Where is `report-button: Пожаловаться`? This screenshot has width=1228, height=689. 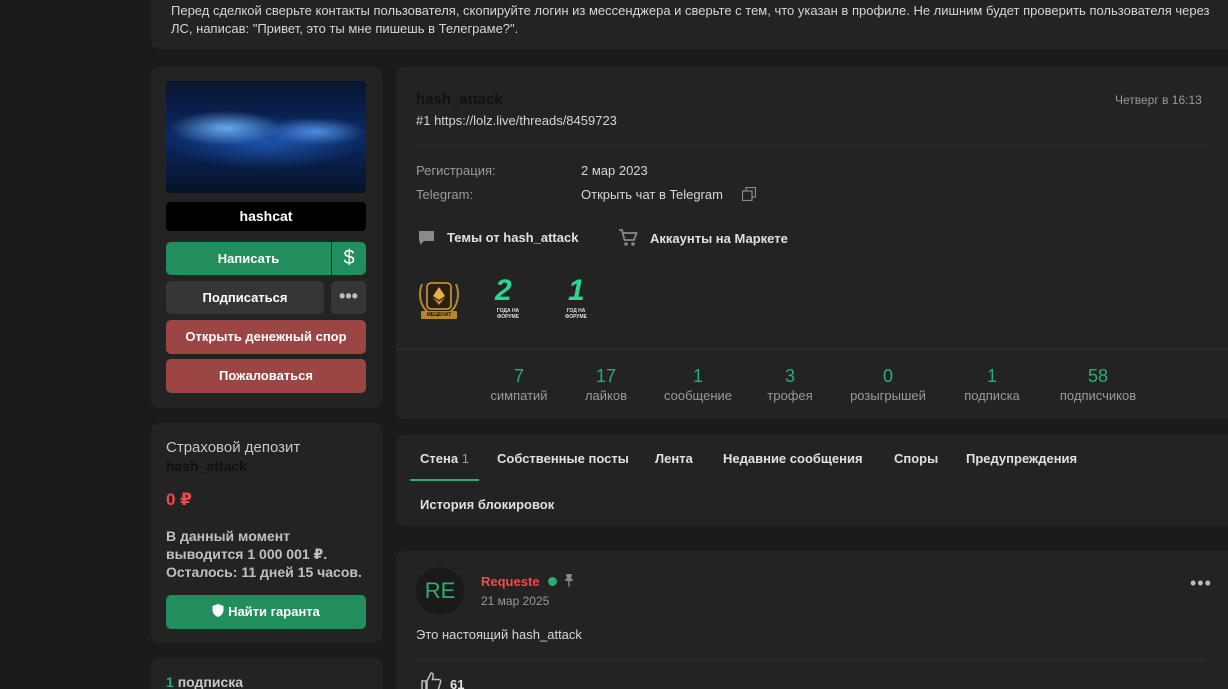
report-button: Пожаловаться is located at coordinates (266, 376).